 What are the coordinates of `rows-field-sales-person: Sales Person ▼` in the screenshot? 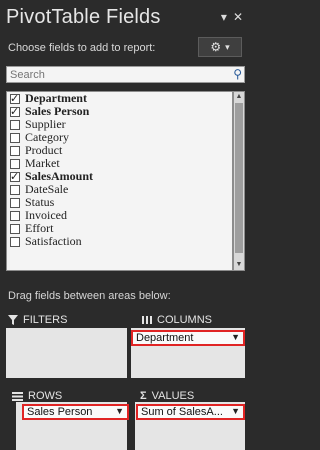 It's located at (75, 412).